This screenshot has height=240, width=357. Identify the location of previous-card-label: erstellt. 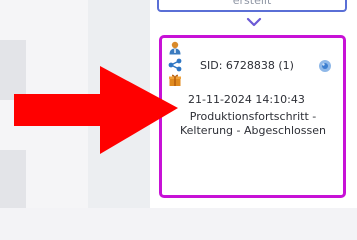
(252, 3).